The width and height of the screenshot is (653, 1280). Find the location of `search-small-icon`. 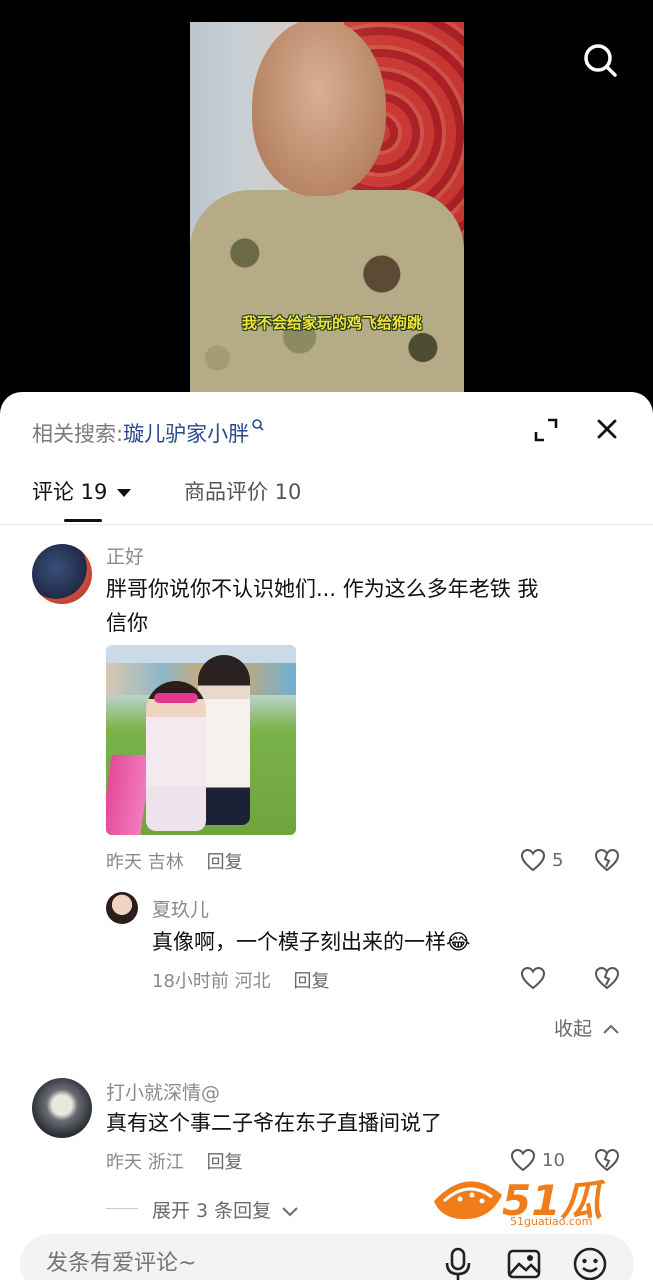

search-small-icon is located at coordinates (258, 425).